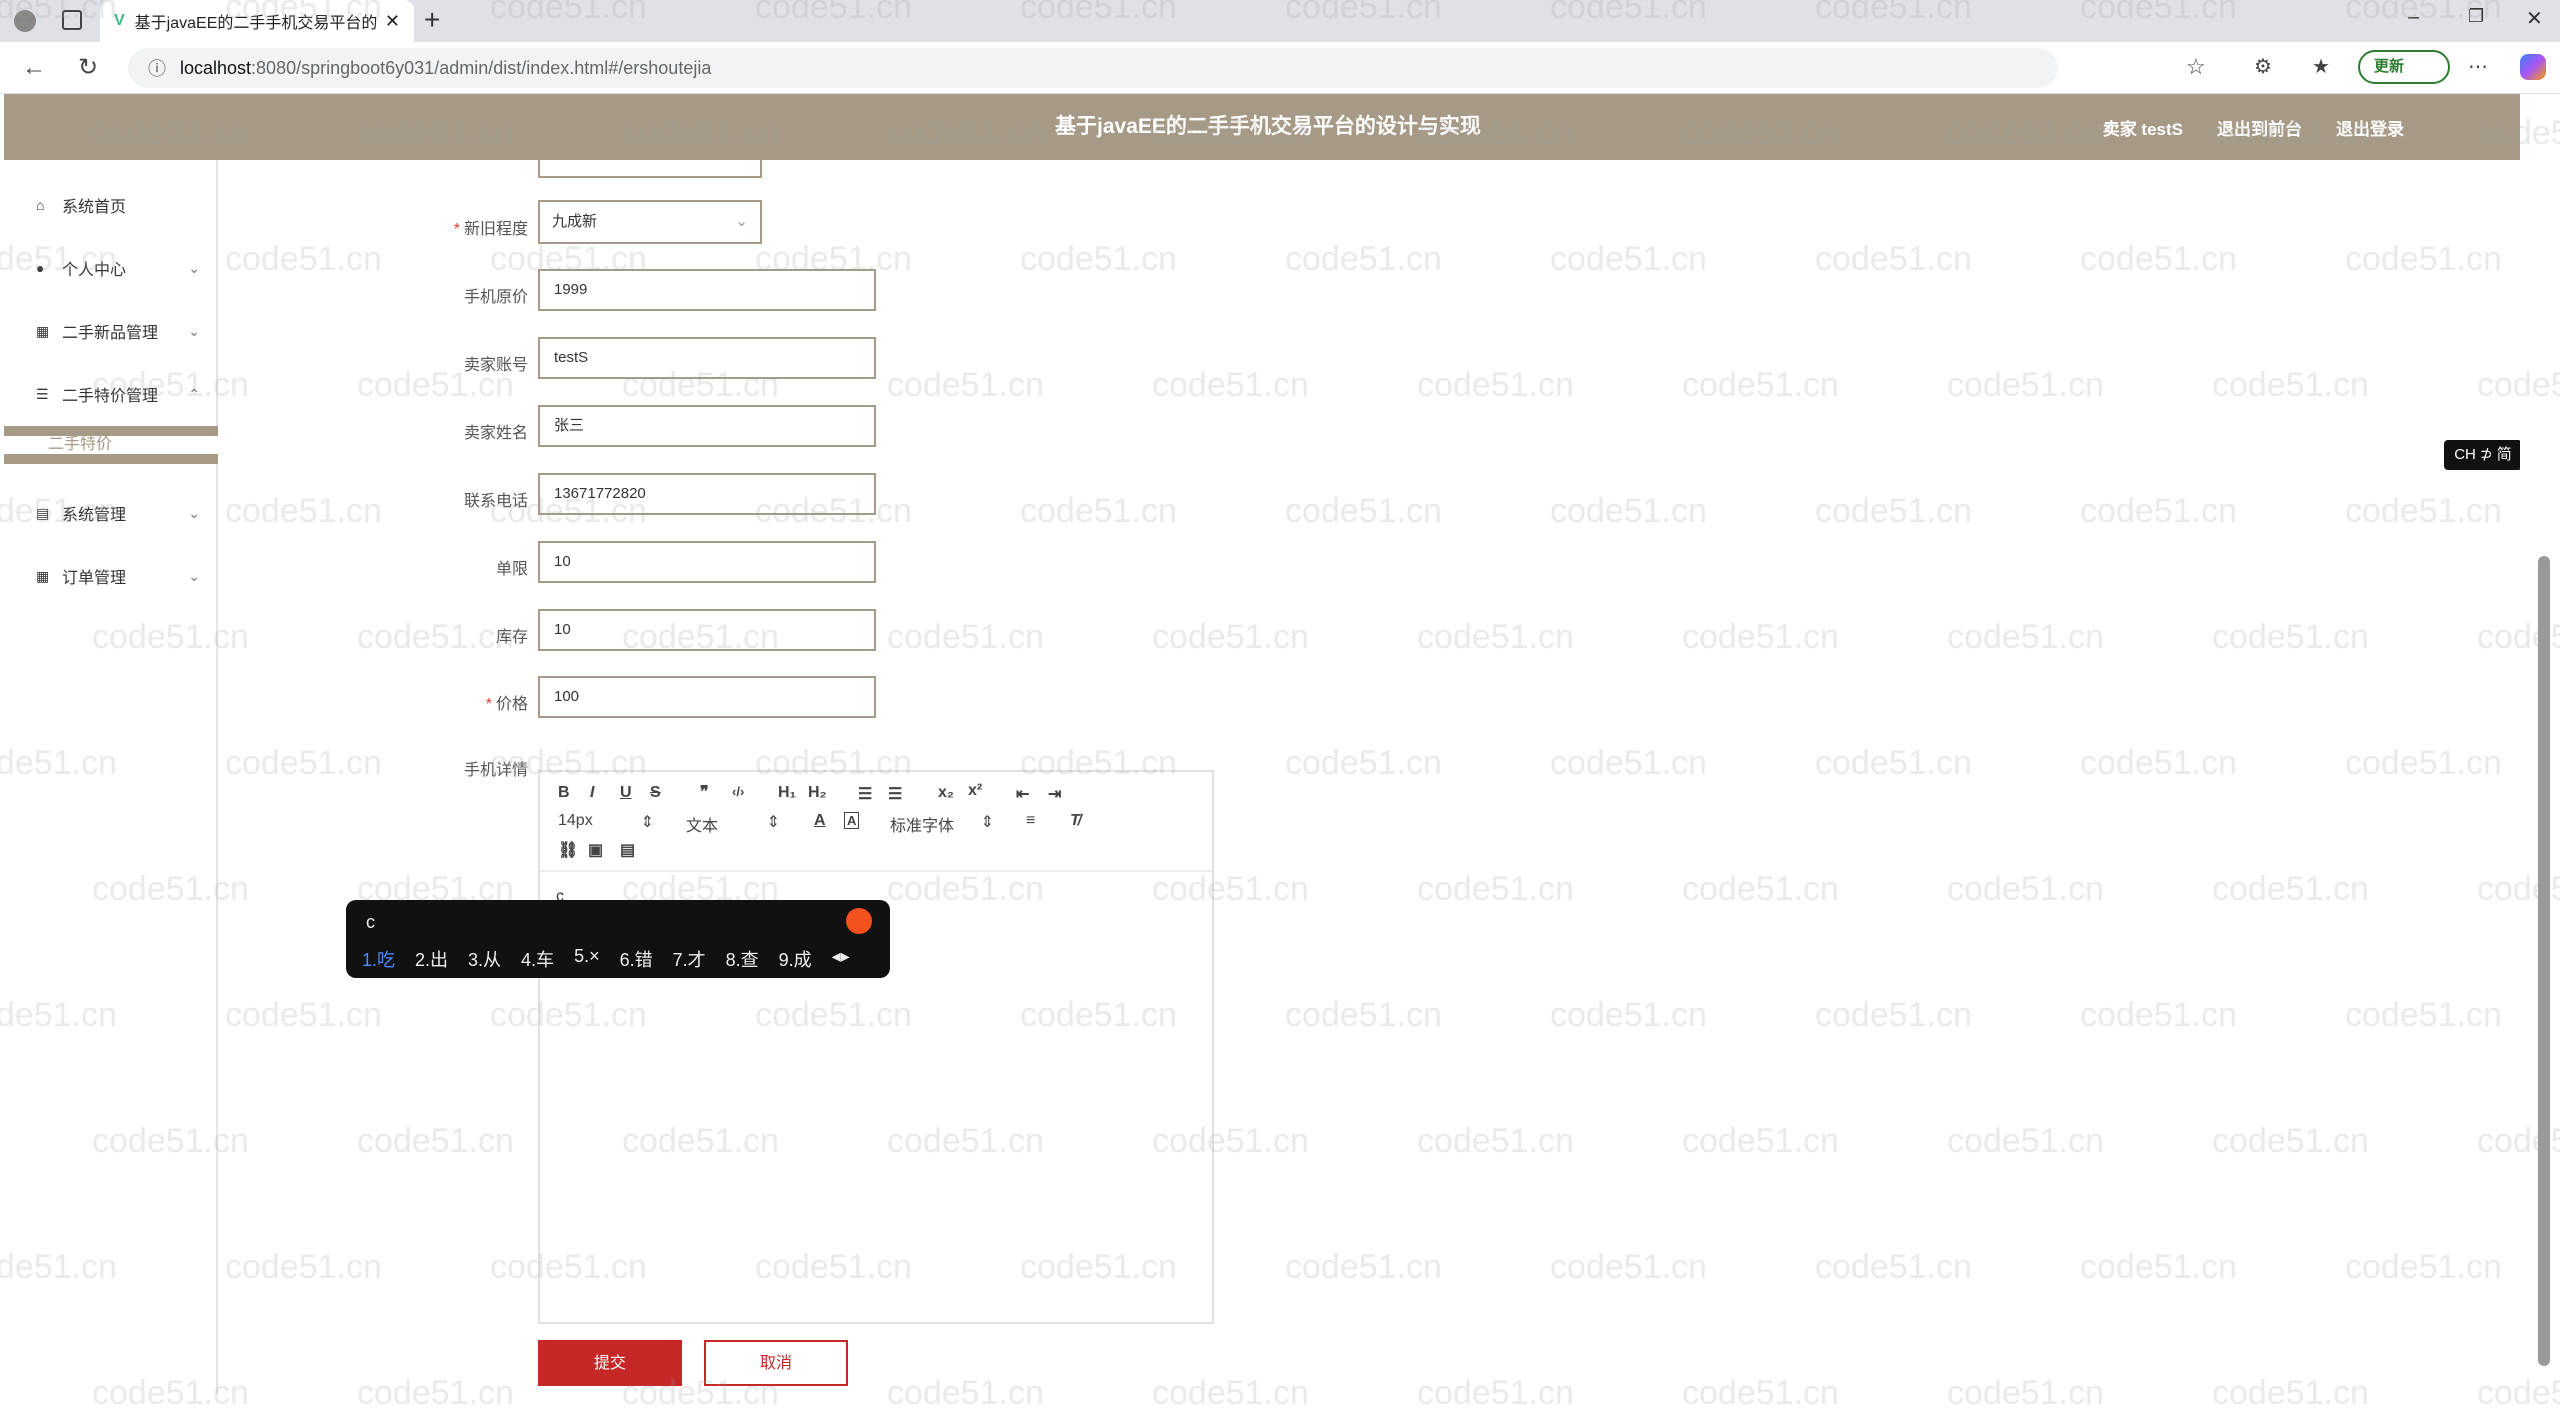 The height and width of the screenshot is (1413, 2560). What do you see at coordinates (707, 697) in the screenshot?
I see `price-input: 100` at bounding box center [707, 697].